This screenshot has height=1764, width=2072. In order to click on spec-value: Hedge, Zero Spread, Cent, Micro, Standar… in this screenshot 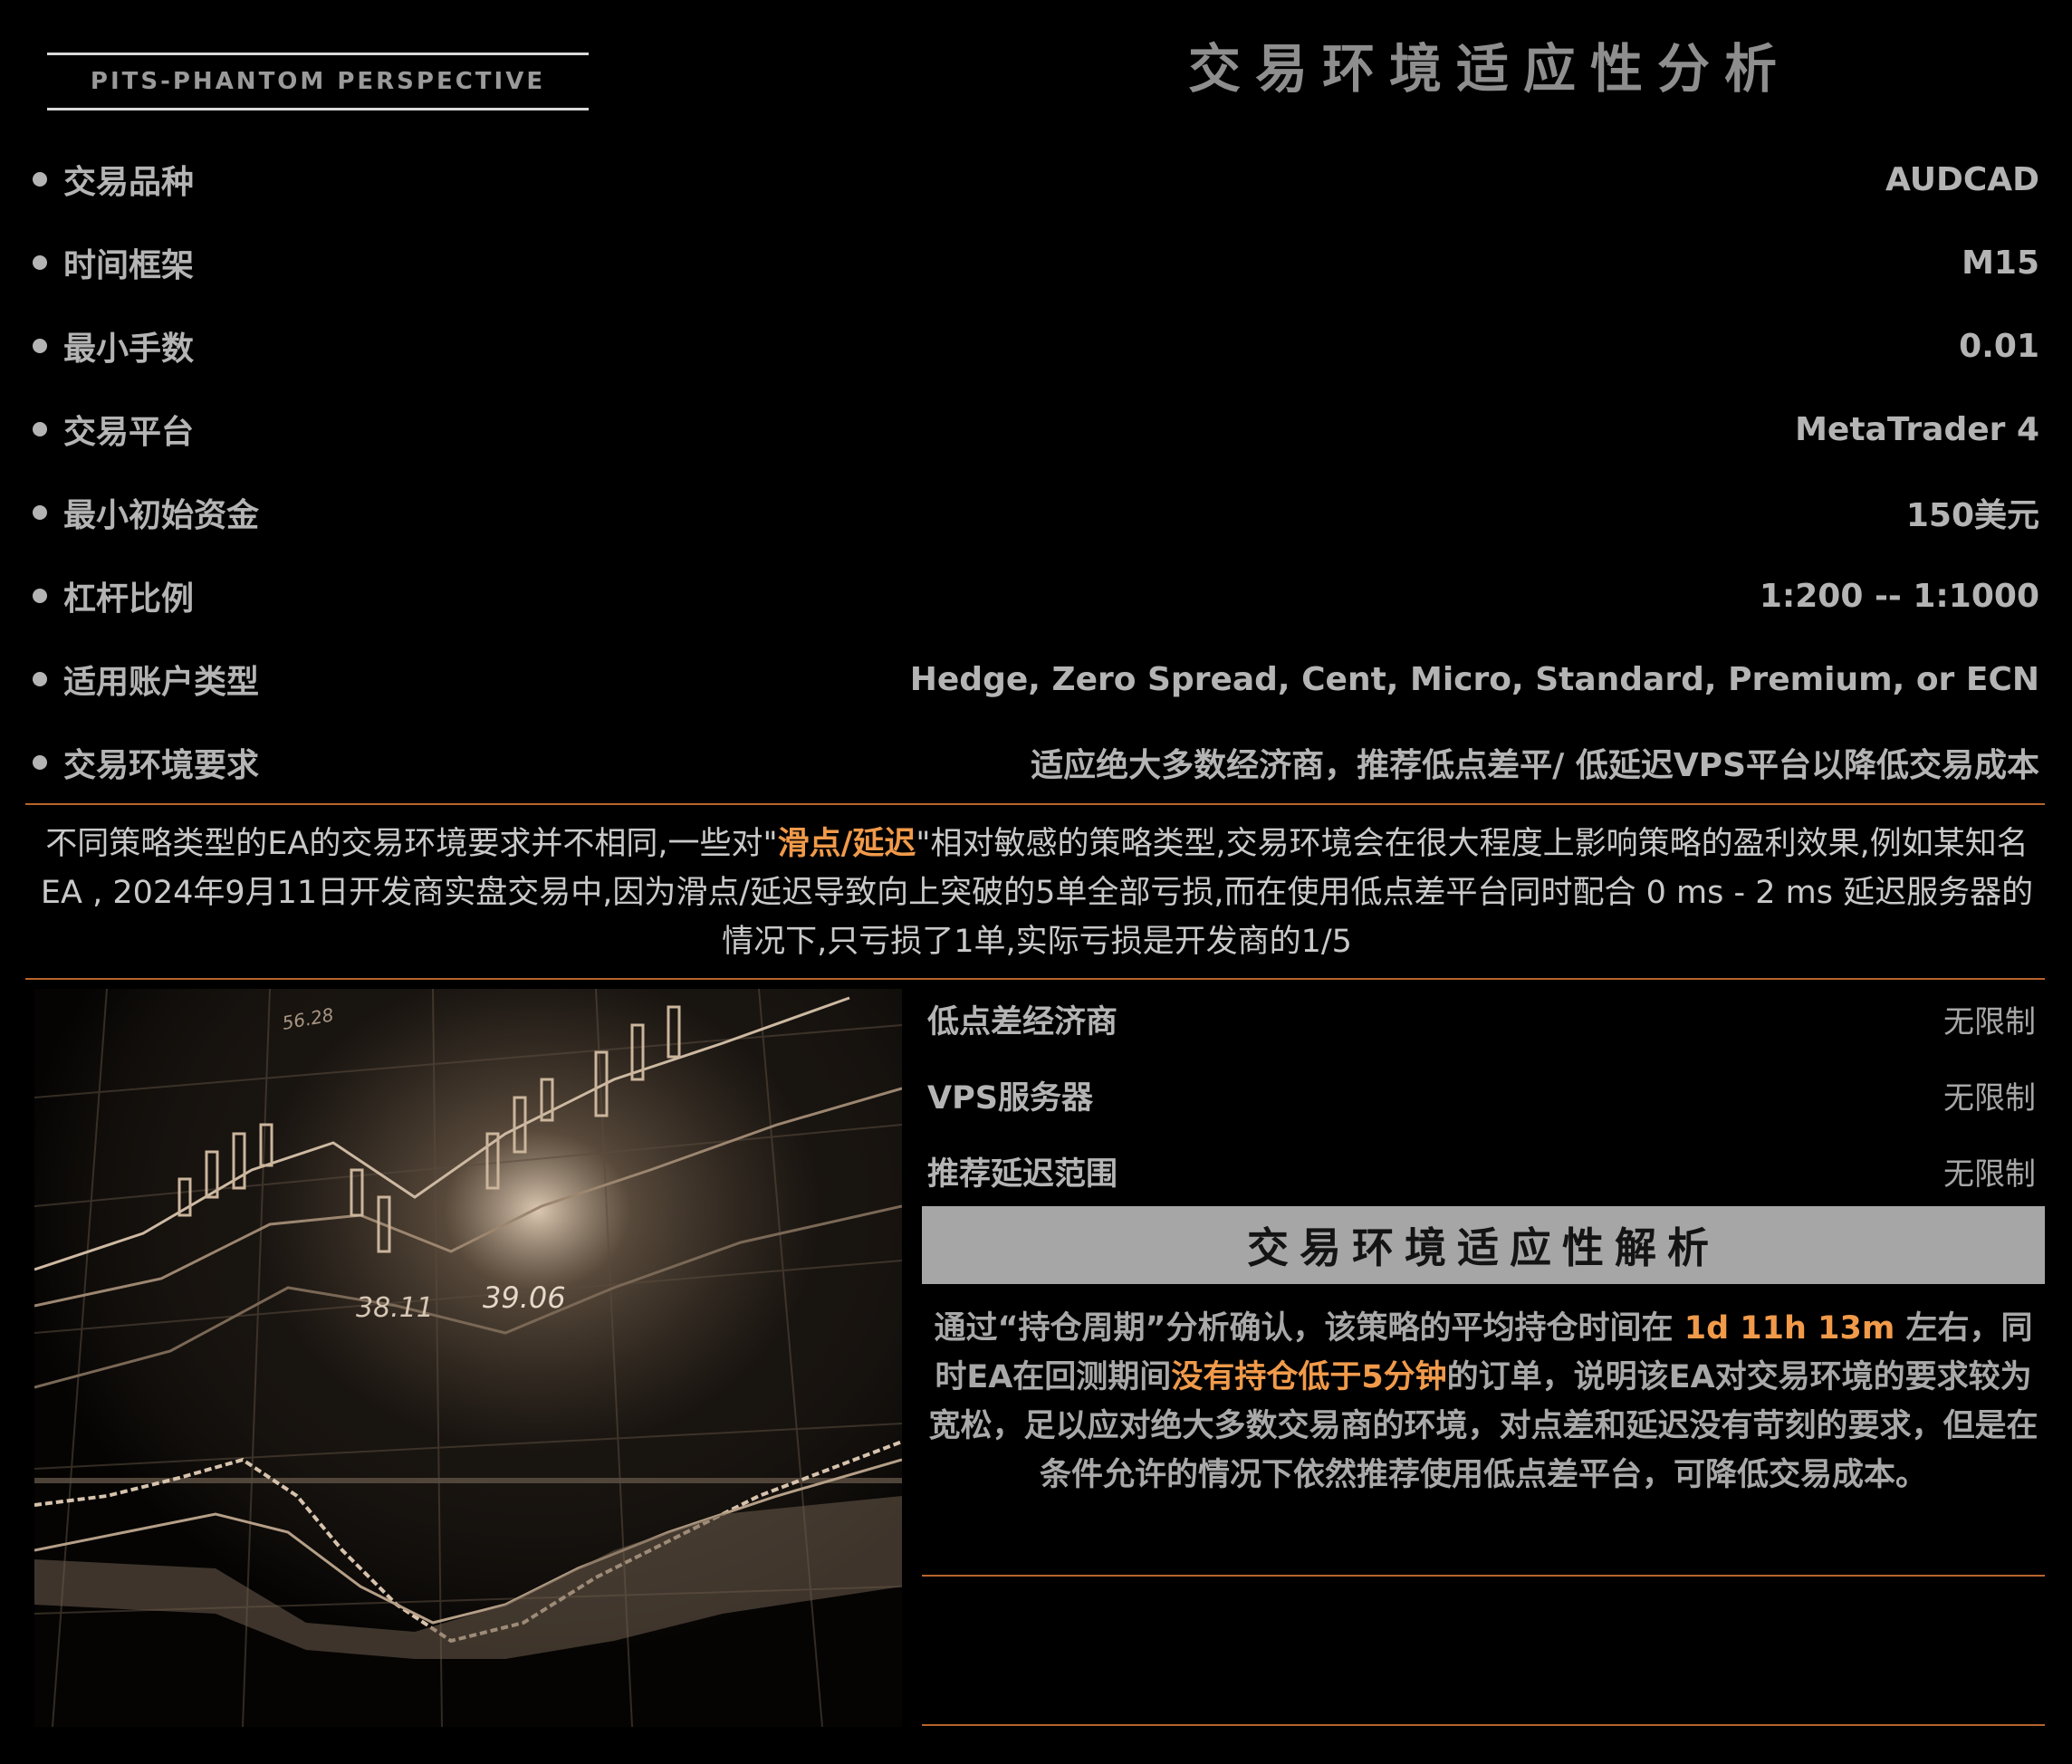, I will do `click(1474, 679)`.